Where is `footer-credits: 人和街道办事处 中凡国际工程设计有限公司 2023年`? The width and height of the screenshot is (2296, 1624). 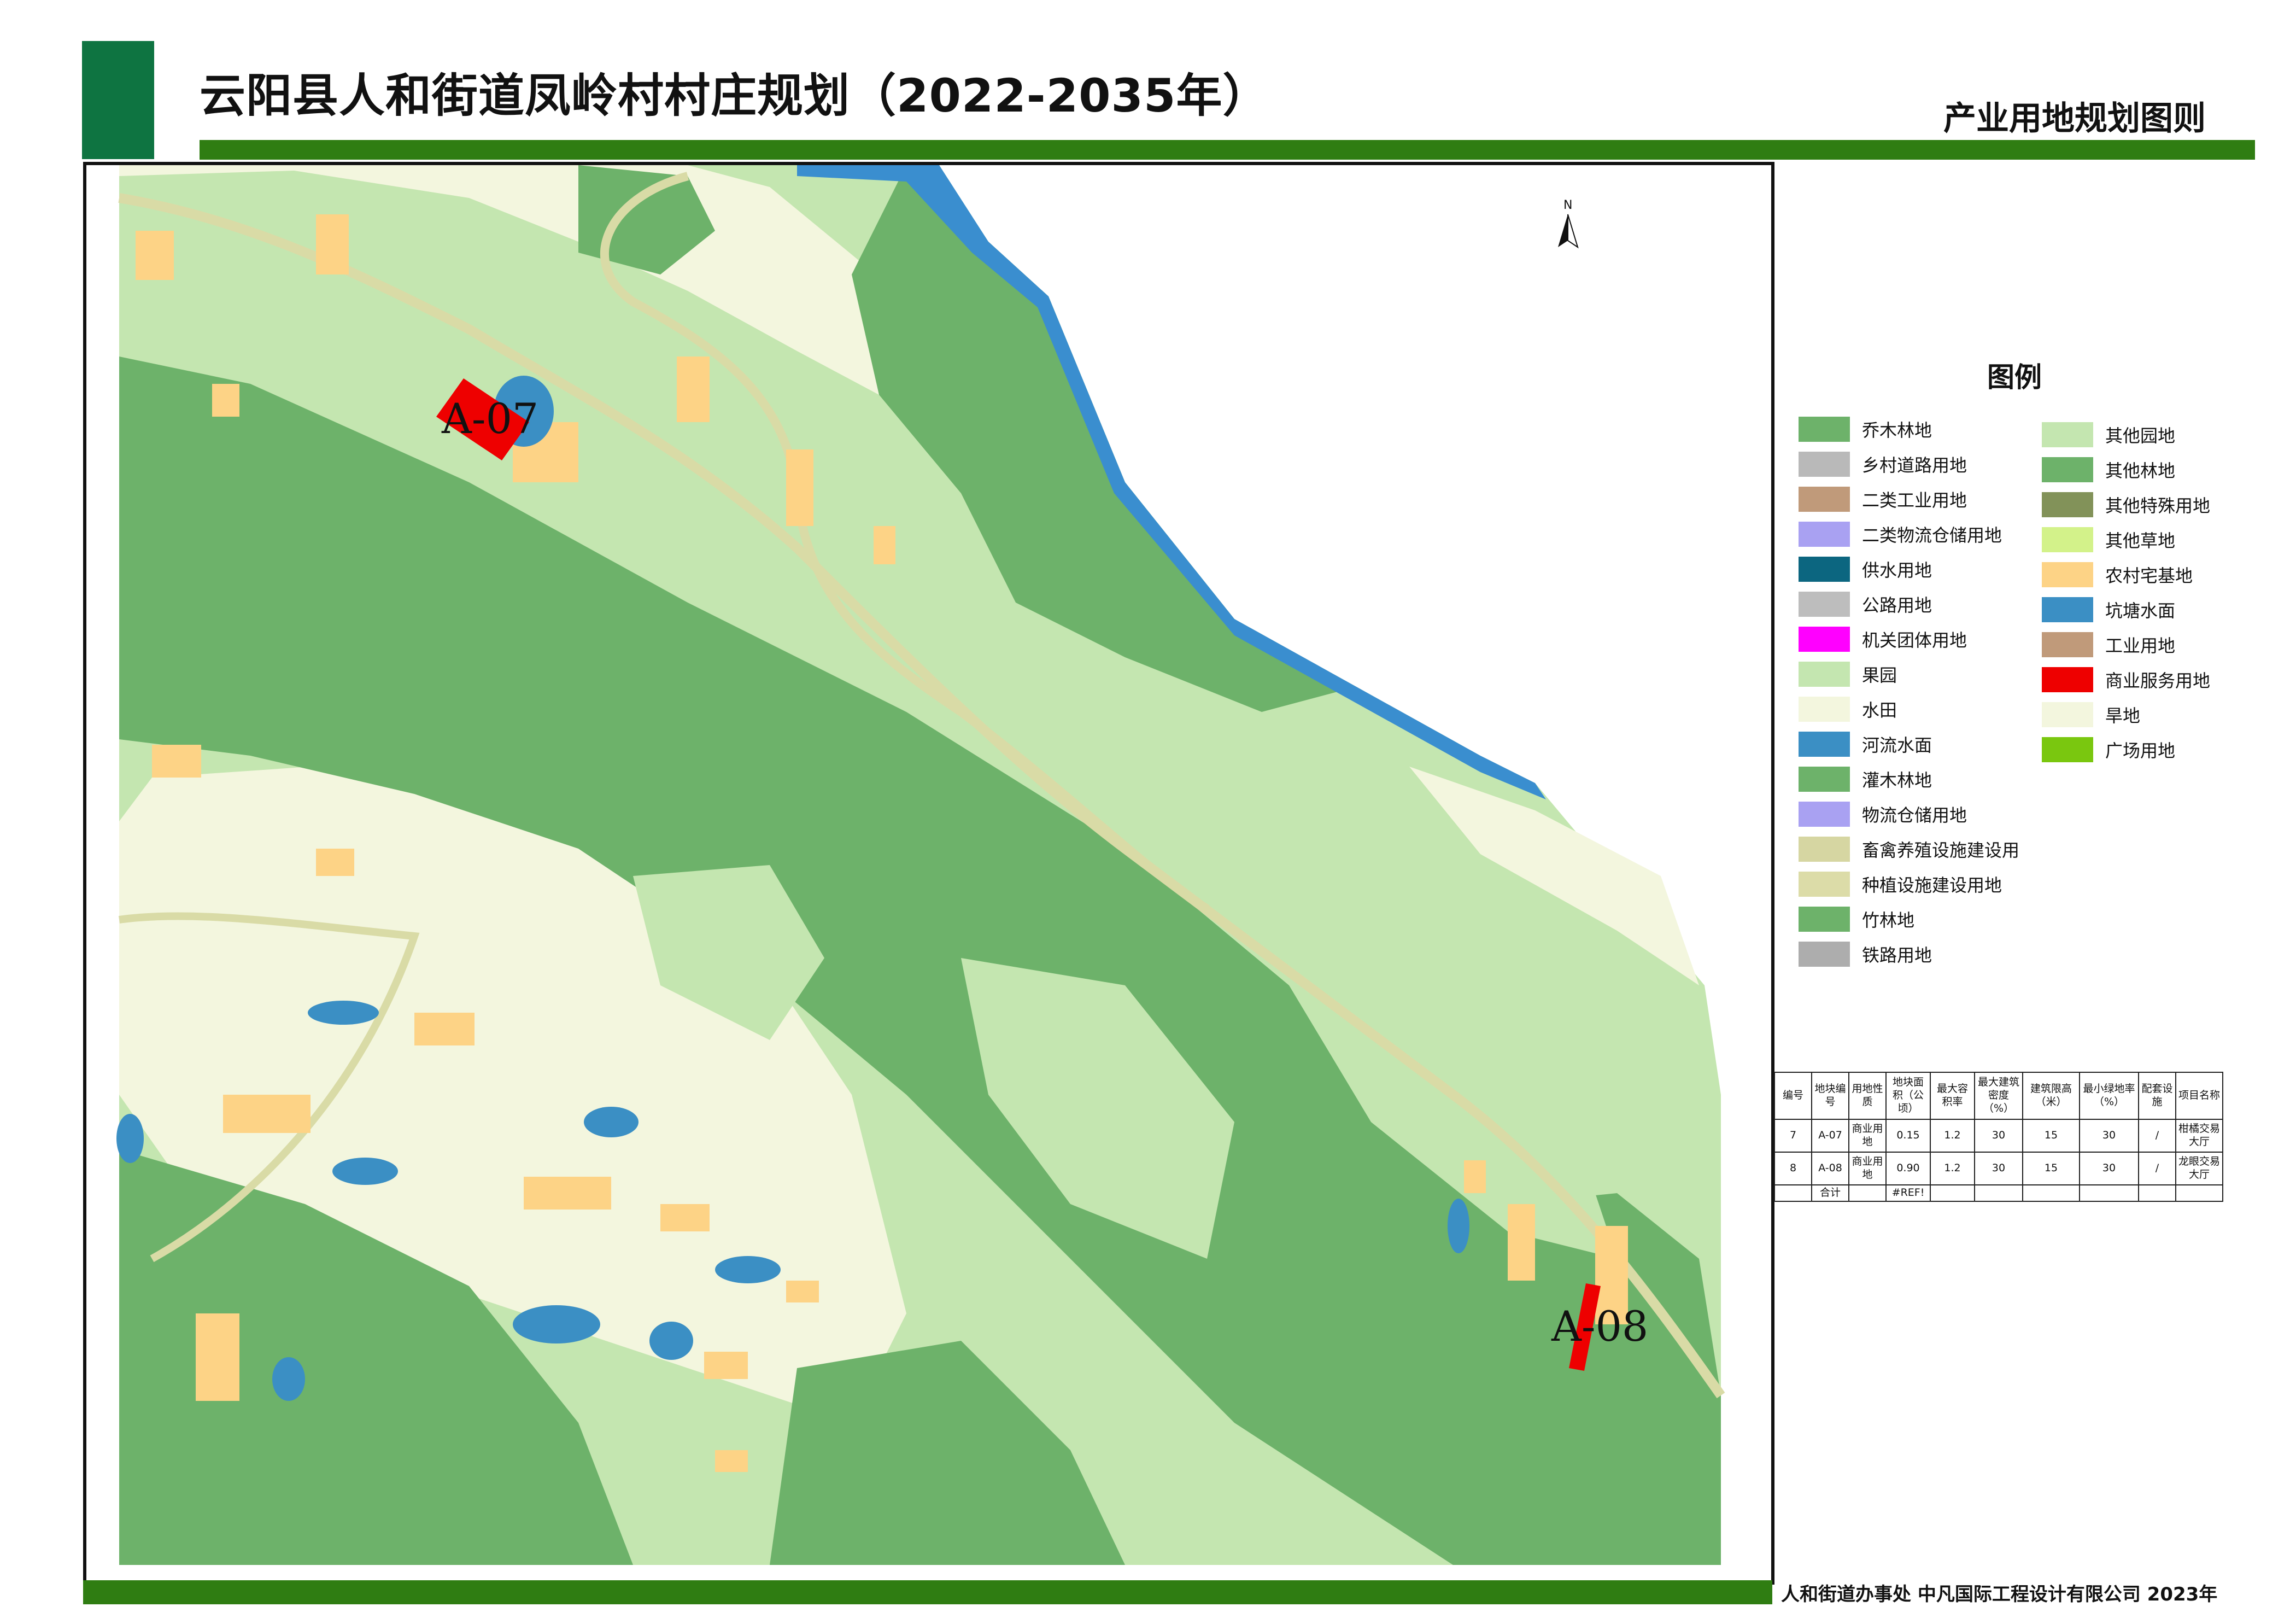 footer-credits: 人和街道办事处 中凡国际工程设计有限公司 2023年 is located at coordinates (1999, 1594).